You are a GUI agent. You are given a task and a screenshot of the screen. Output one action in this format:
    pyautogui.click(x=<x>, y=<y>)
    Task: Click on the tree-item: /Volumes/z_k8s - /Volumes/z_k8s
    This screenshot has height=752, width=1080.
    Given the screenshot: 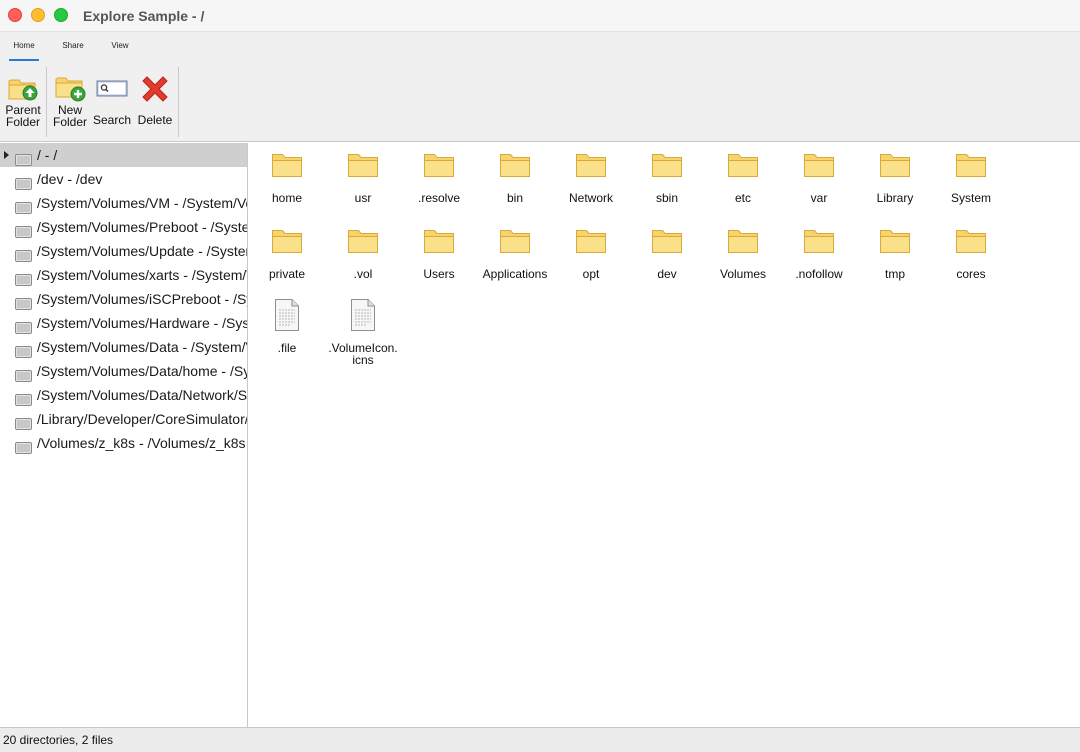 What is the action you would take?
    pyautogui.click(x=123, y=443)
    